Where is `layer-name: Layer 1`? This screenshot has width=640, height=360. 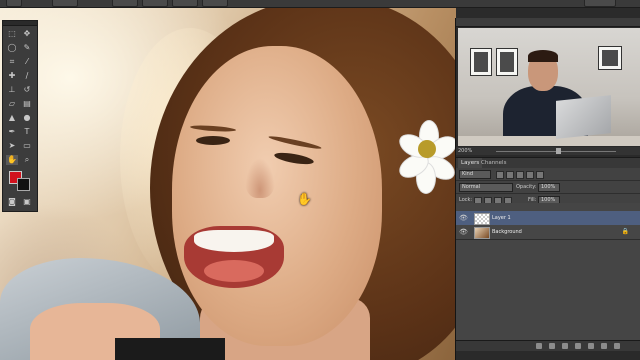
layer-name: Layer 1 is located at coordinates (501, 218).